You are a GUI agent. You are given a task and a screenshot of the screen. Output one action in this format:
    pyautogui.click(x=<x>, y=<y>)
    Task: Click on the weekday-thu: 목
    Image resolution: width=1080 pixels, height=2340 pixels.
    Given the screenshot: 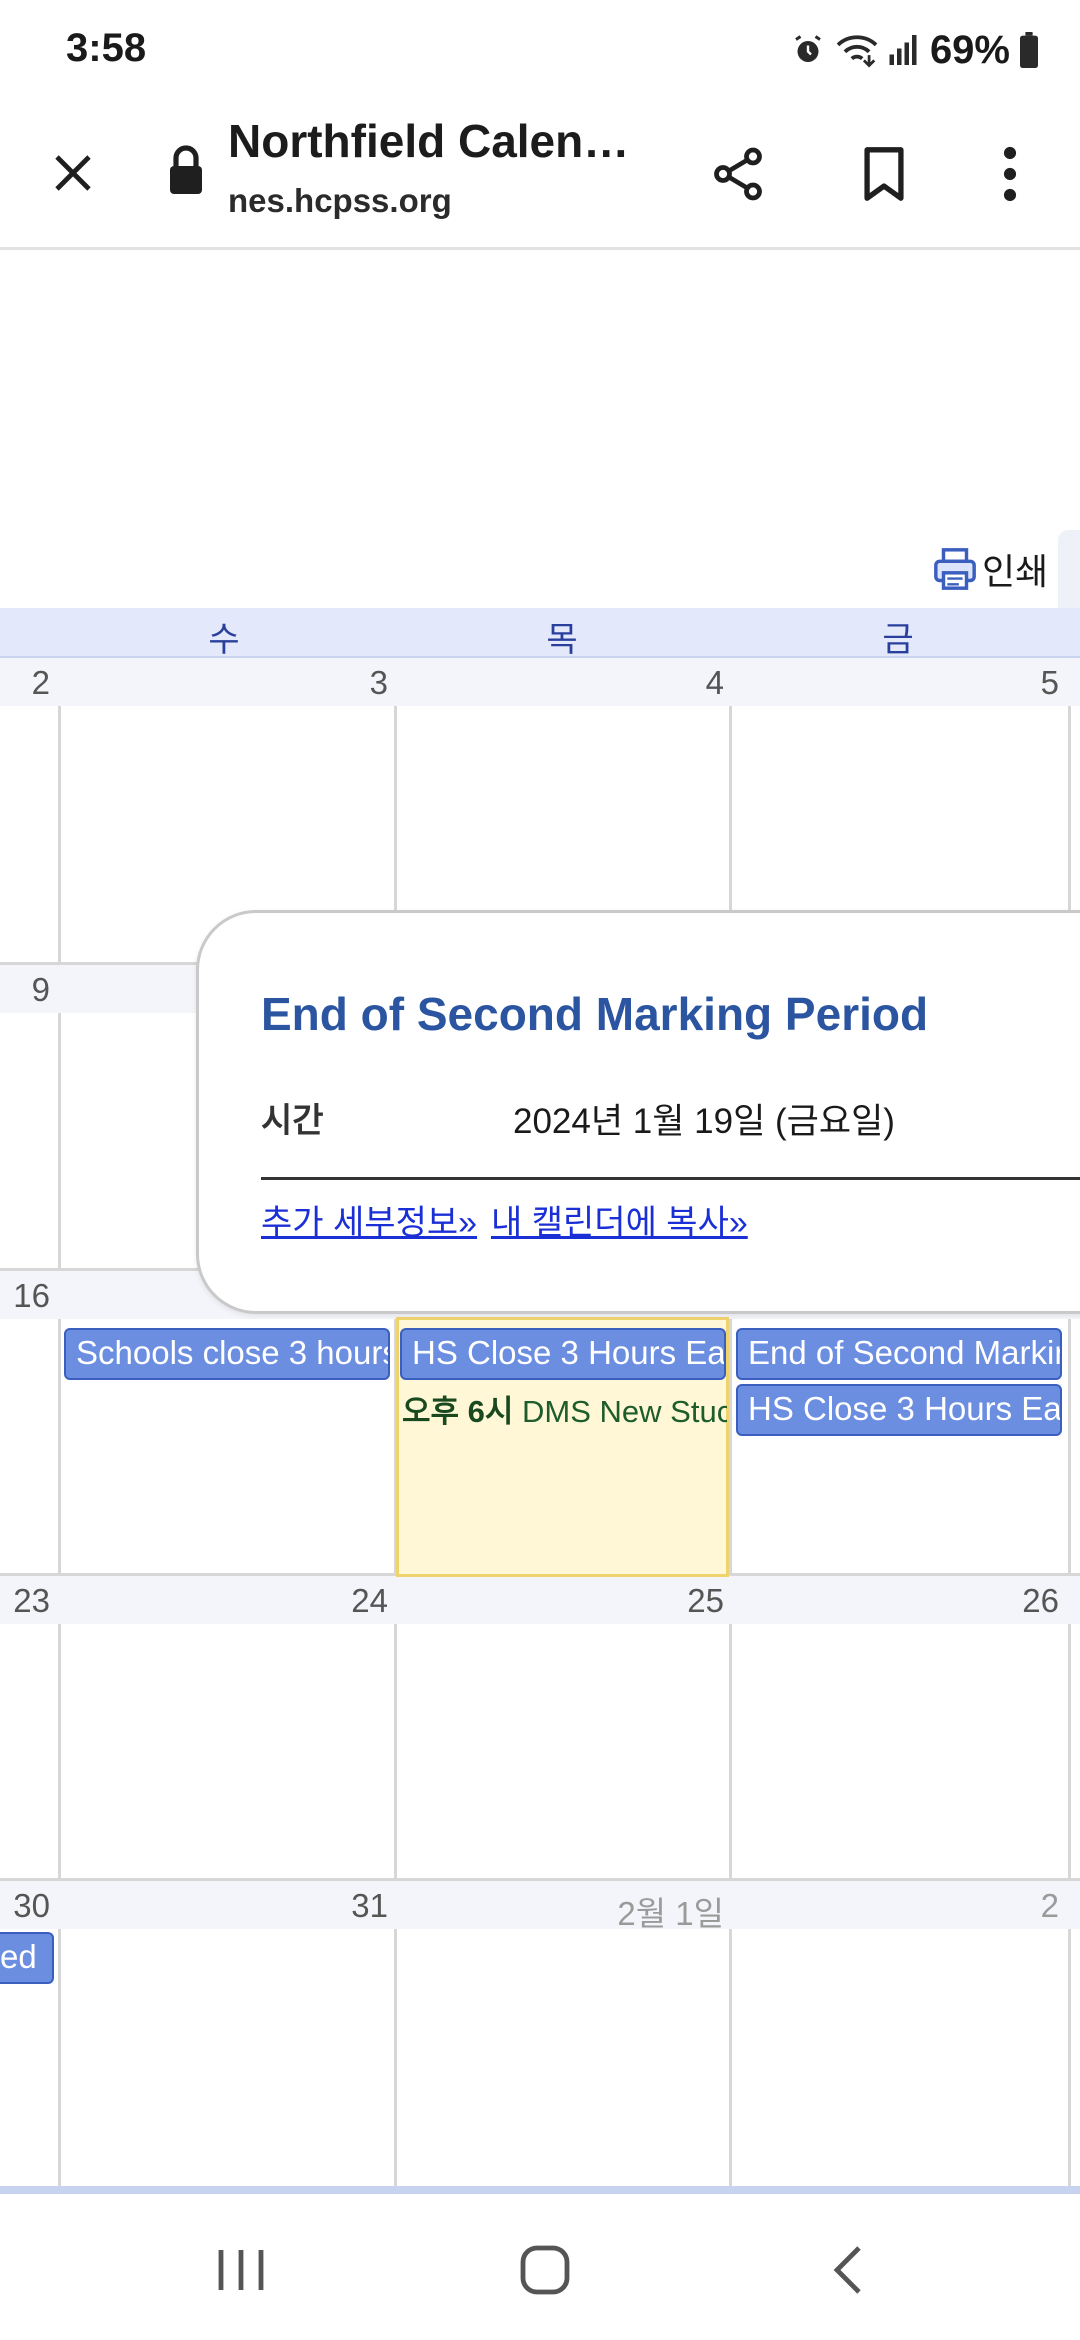 What is the action you would take?
    pyautogui.click(x=562, y=640)
    